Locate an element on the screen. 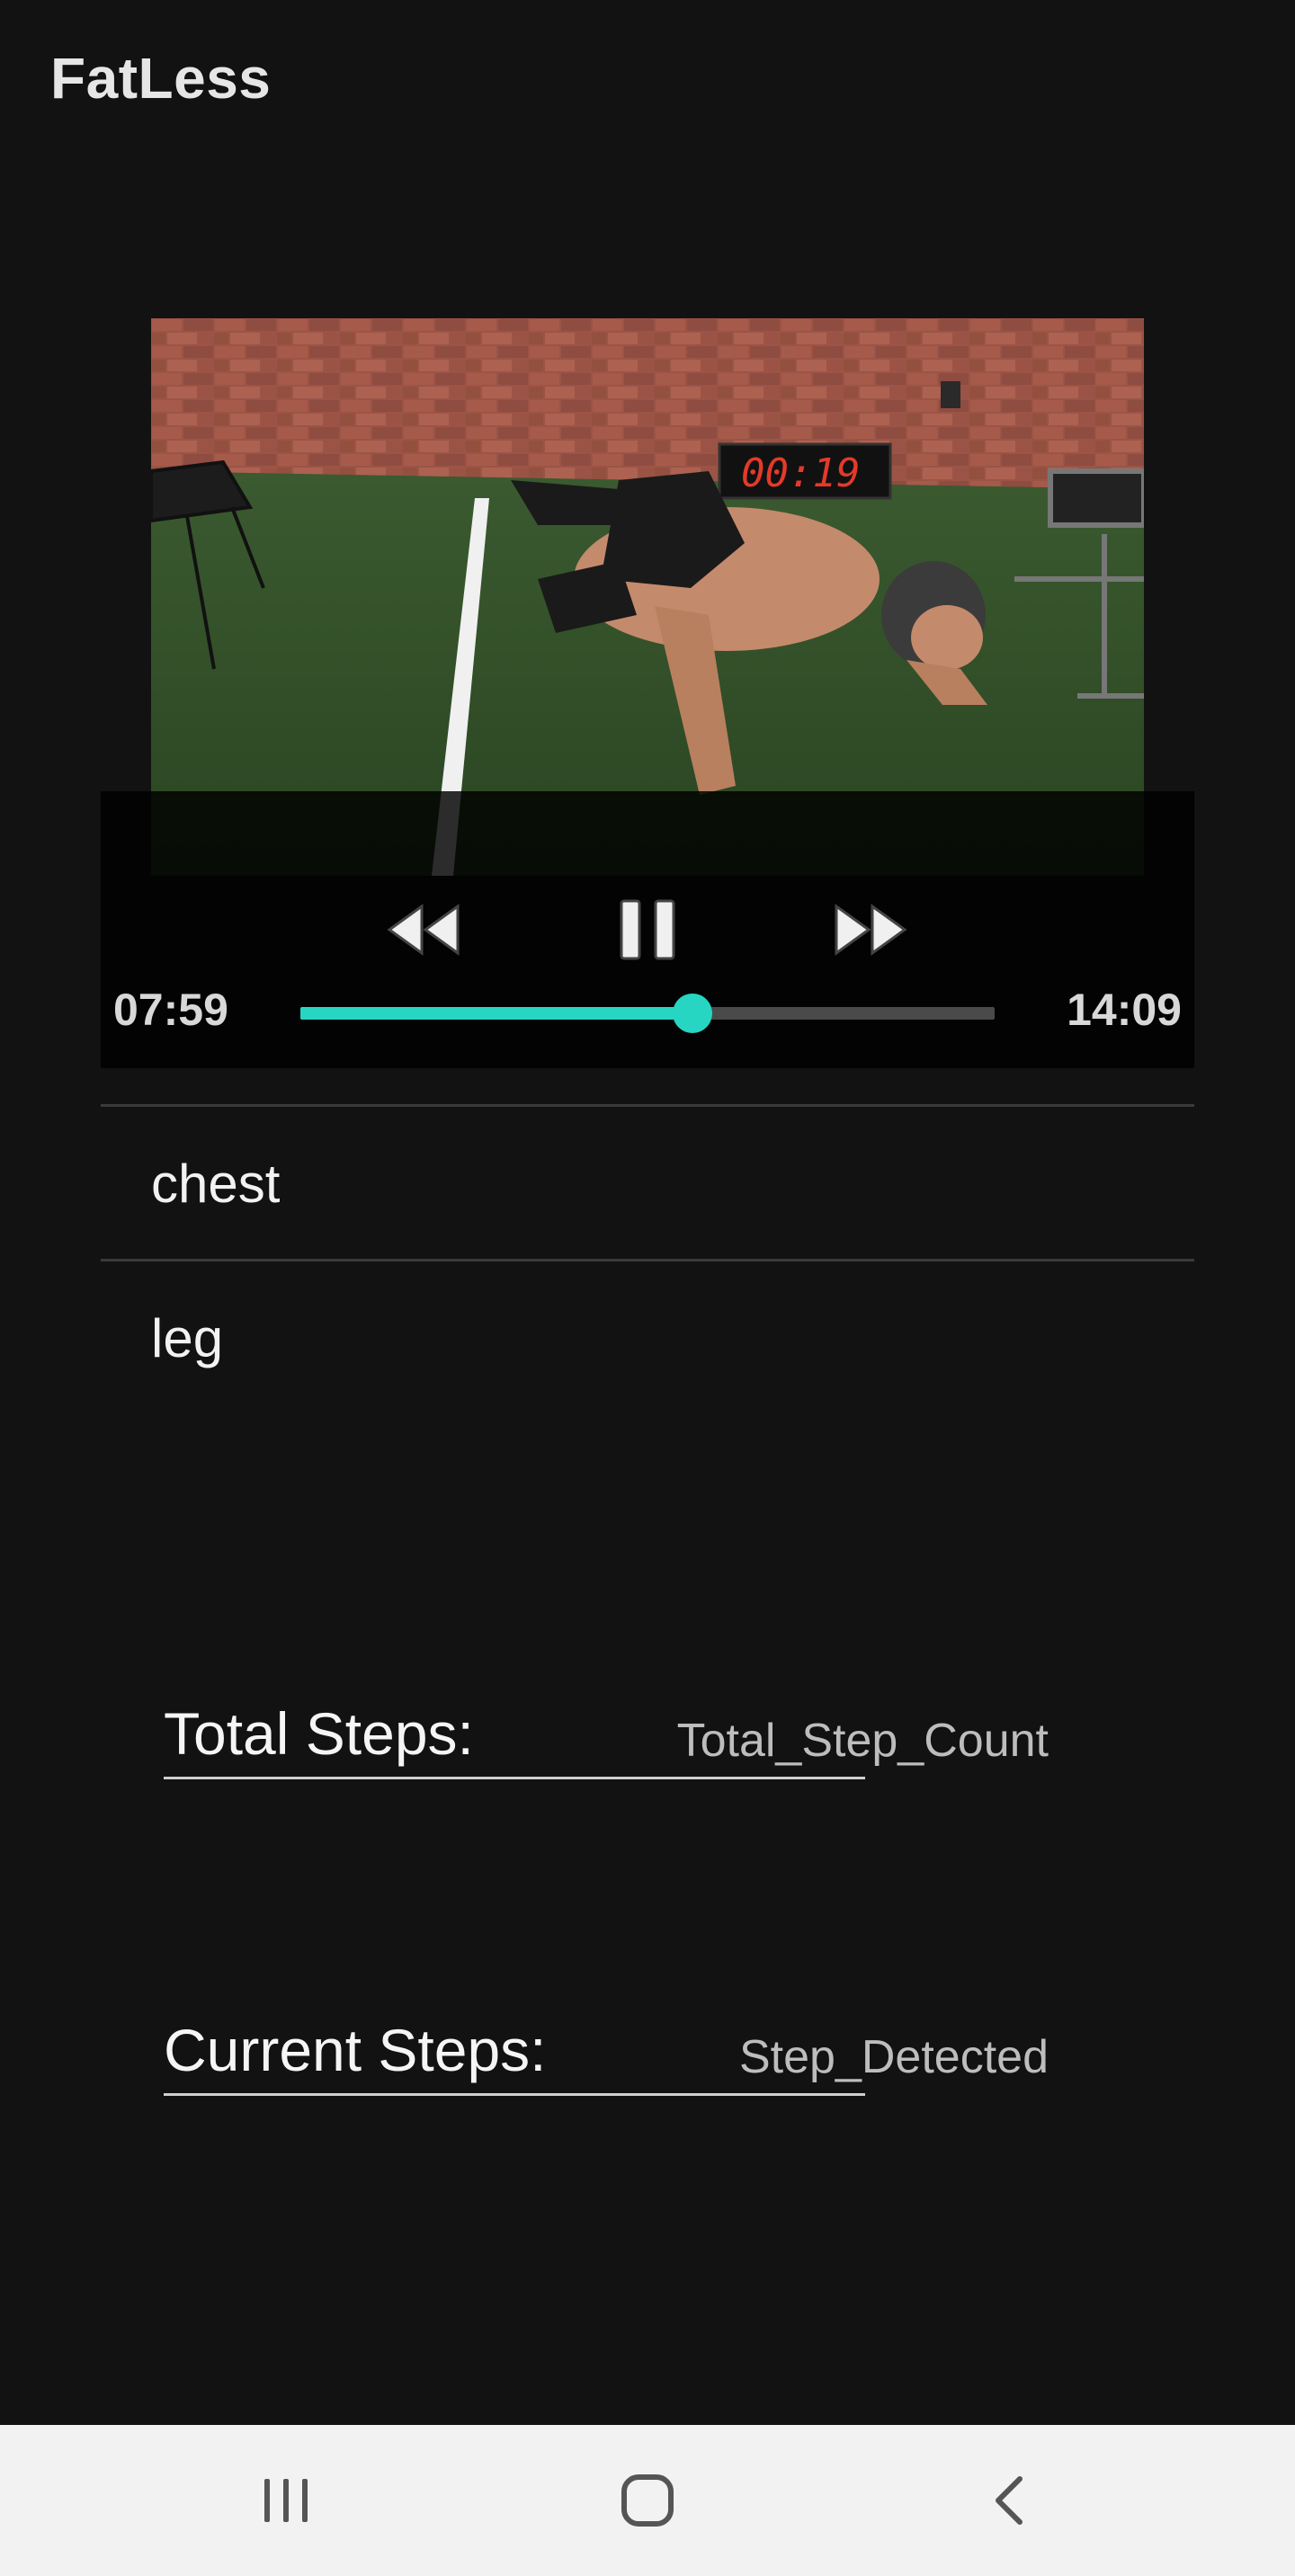  fast-forward-button is located at coordinates (870, 930).